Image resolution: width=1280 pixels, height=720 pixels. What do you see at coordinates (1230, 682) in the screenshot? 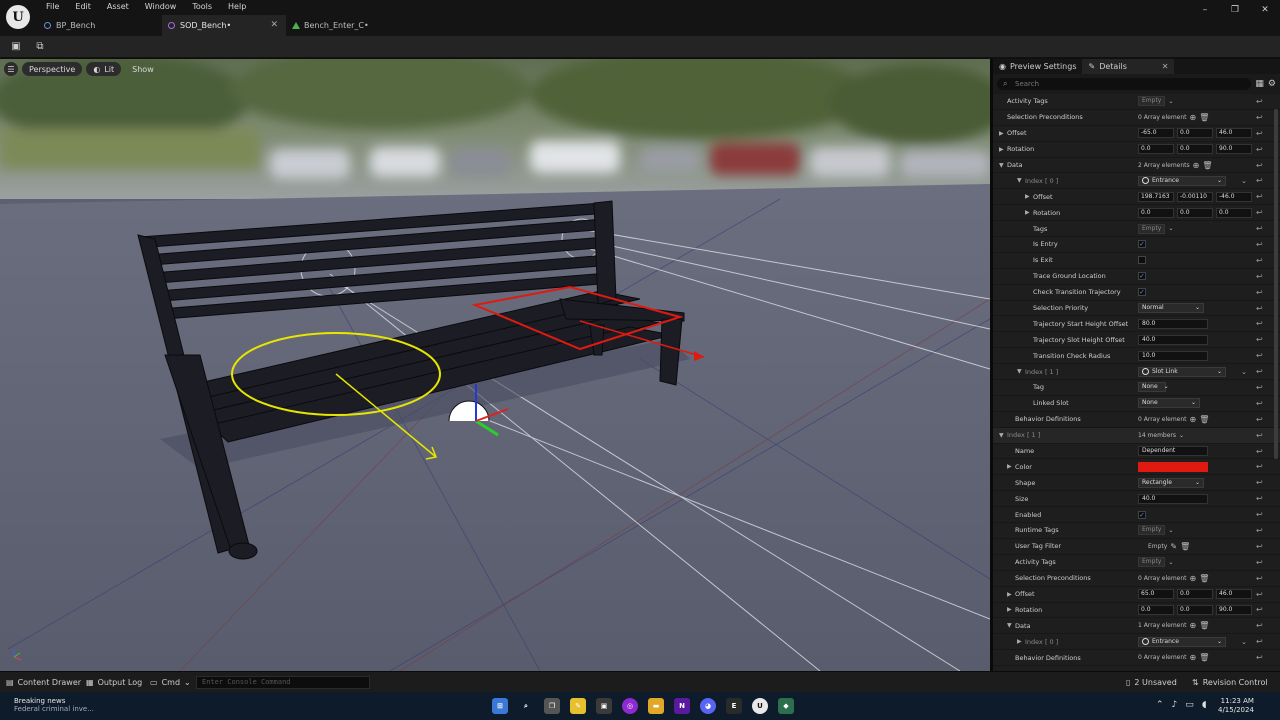
I see `revision-control-button: ⇅ Revision Control` at bounding box center [1230, 682].